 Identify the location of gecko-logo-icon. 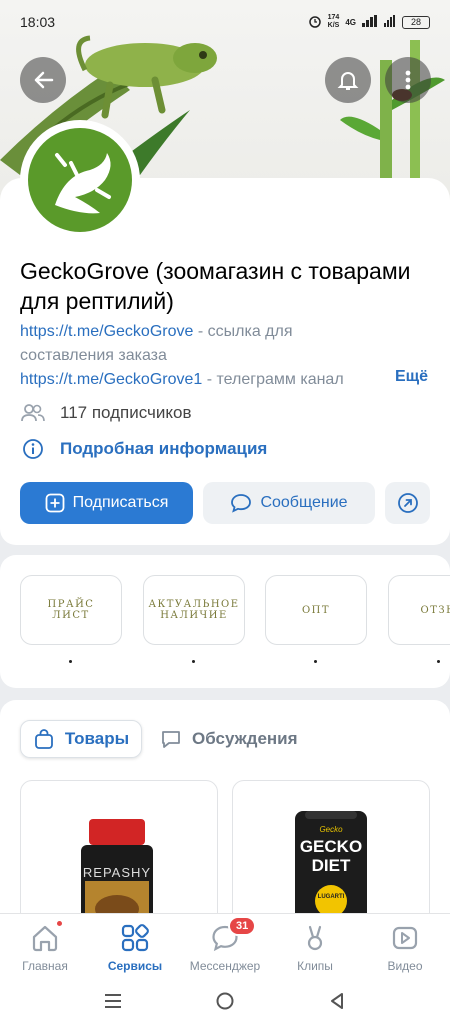
(83, 183).